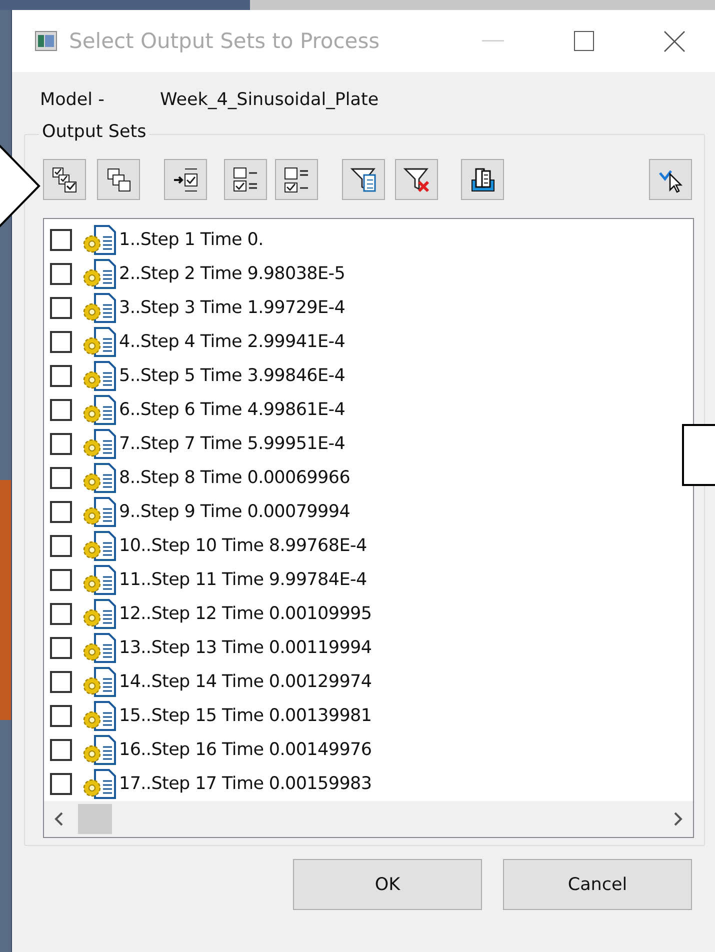 The width and height of the screenshot is (715, 952). I want to click on output-set-item: 10..Step 10 Time 8.99768E-4, so click(243, 546).